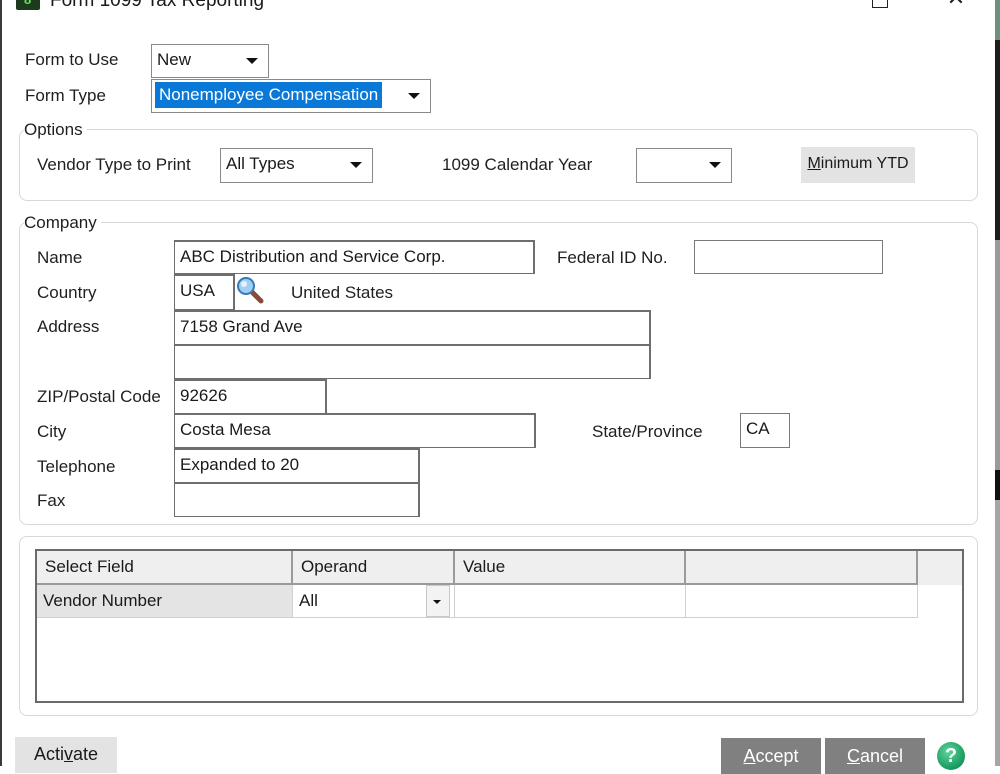 This screenshot has height=774, width=1000. What do you see at coordinates (881, 756) in the screenshot?
I see `cancel-label: ancel` at bounding box center [881, 756].